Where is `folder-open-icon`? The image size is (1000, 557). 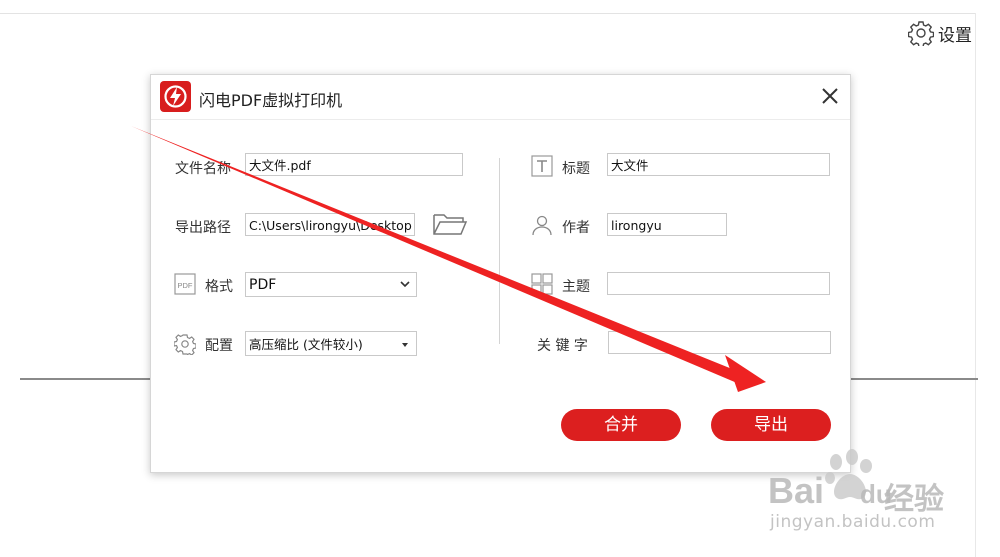
folder-open-icon is located at coordinates (450, 224).